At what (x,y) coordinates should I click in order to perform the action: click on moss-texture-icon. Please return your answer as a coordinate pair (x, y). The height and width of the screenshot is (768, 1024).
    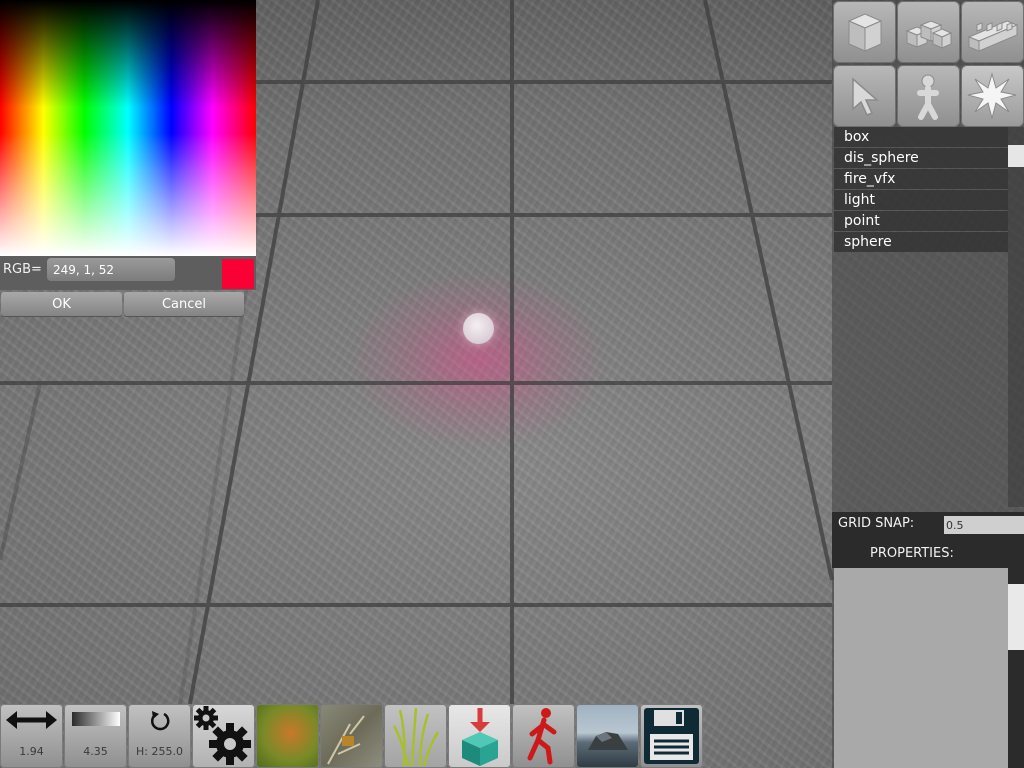
    Looking at the image, I should click on (287, 736).